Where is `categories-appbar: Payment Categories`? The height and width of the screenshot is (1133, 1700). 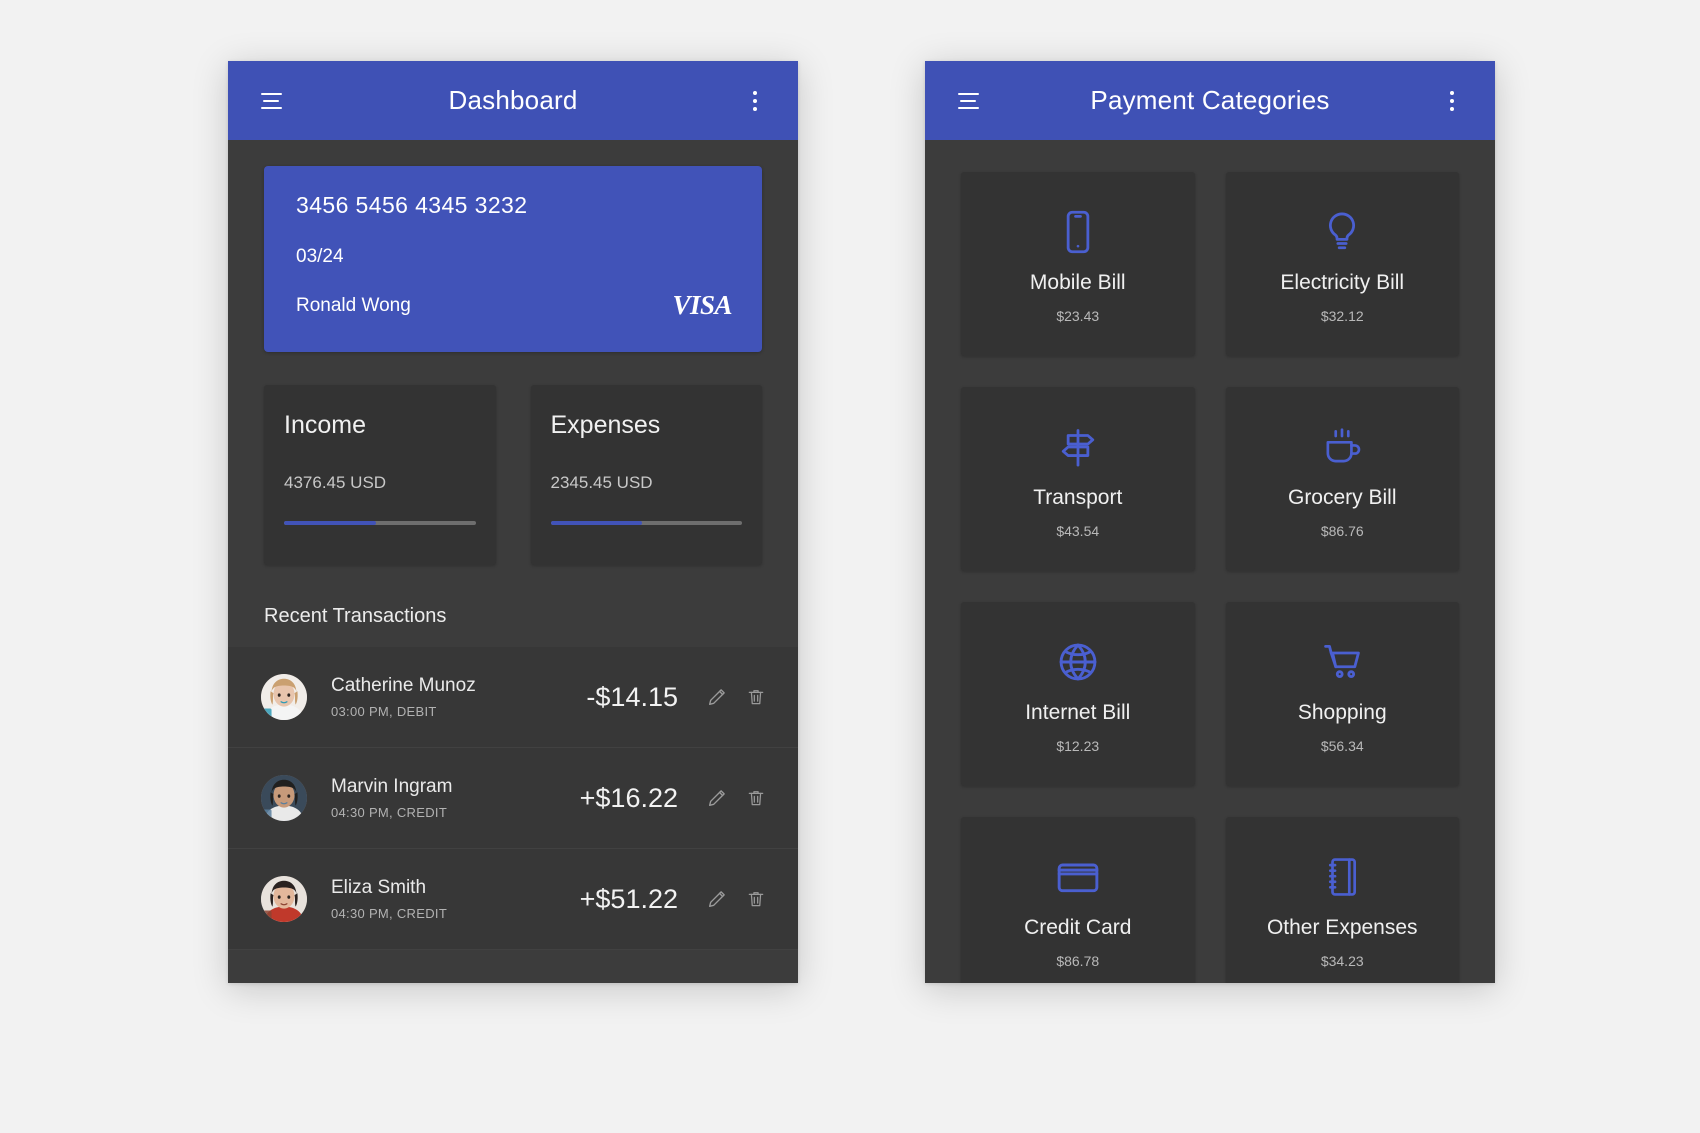
categories-appbar: Payment Categories is located at coordinates (1210, 100).